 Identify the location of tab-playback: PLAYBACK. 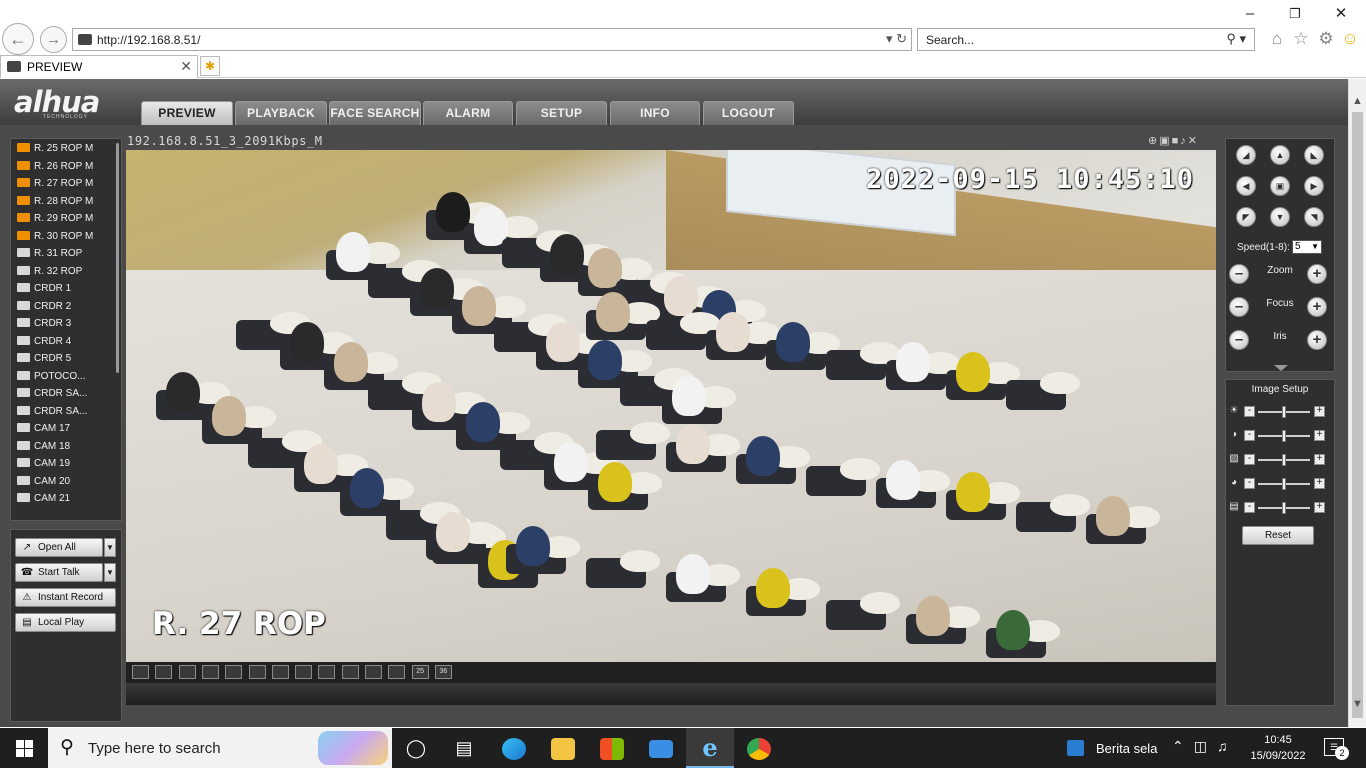
(281, 113).